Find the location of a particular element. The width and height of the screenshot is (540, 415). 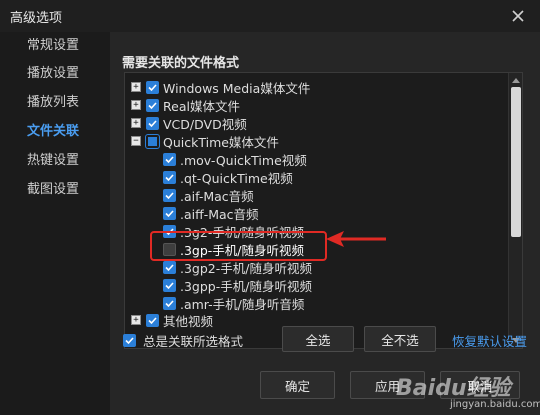

tree-item: + Windows Media媒体文件 is located at coordinates (220, 87).